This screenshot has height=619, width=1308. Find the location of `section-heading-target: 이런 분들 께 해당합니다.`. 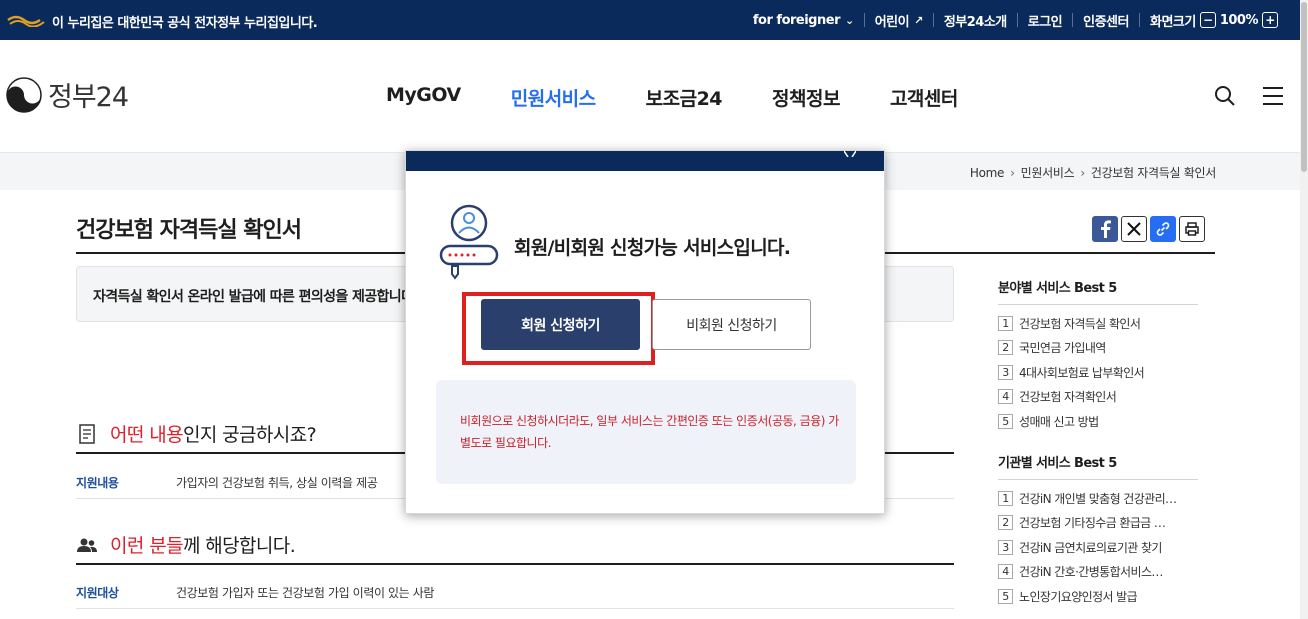

section-heading-target: 이런 분들 께 해당합니다. is located at coordinates (186, 544).